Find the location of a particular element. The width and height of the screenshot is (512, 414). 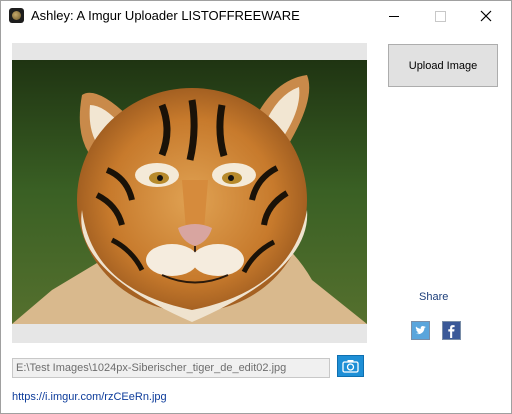

twitter-icon is located at coordinates (420, 330).